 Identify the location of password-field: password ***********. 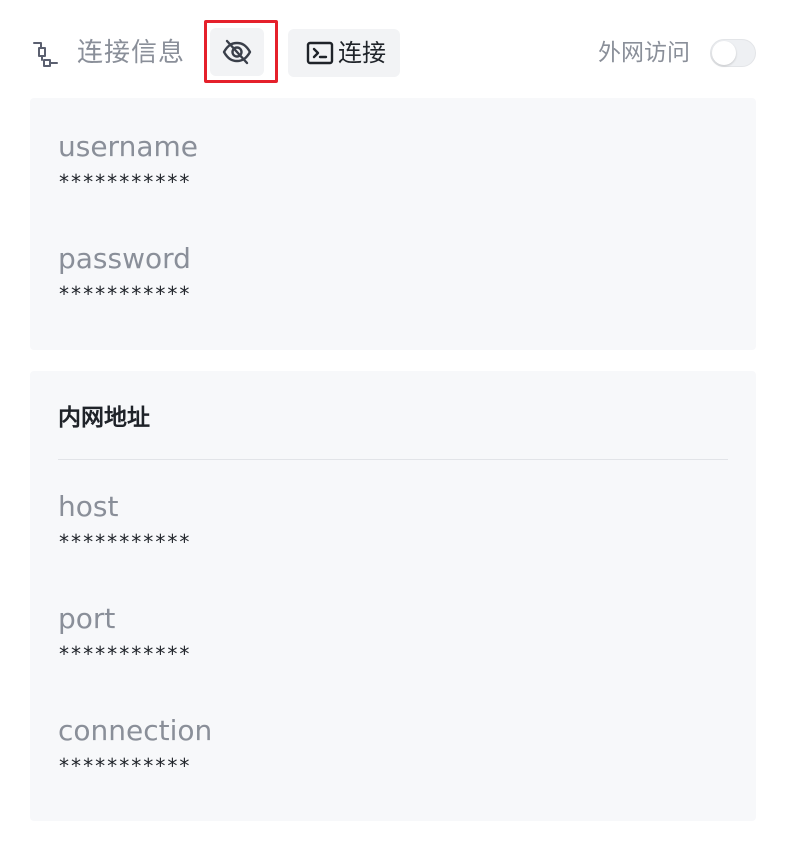
(124, 274).